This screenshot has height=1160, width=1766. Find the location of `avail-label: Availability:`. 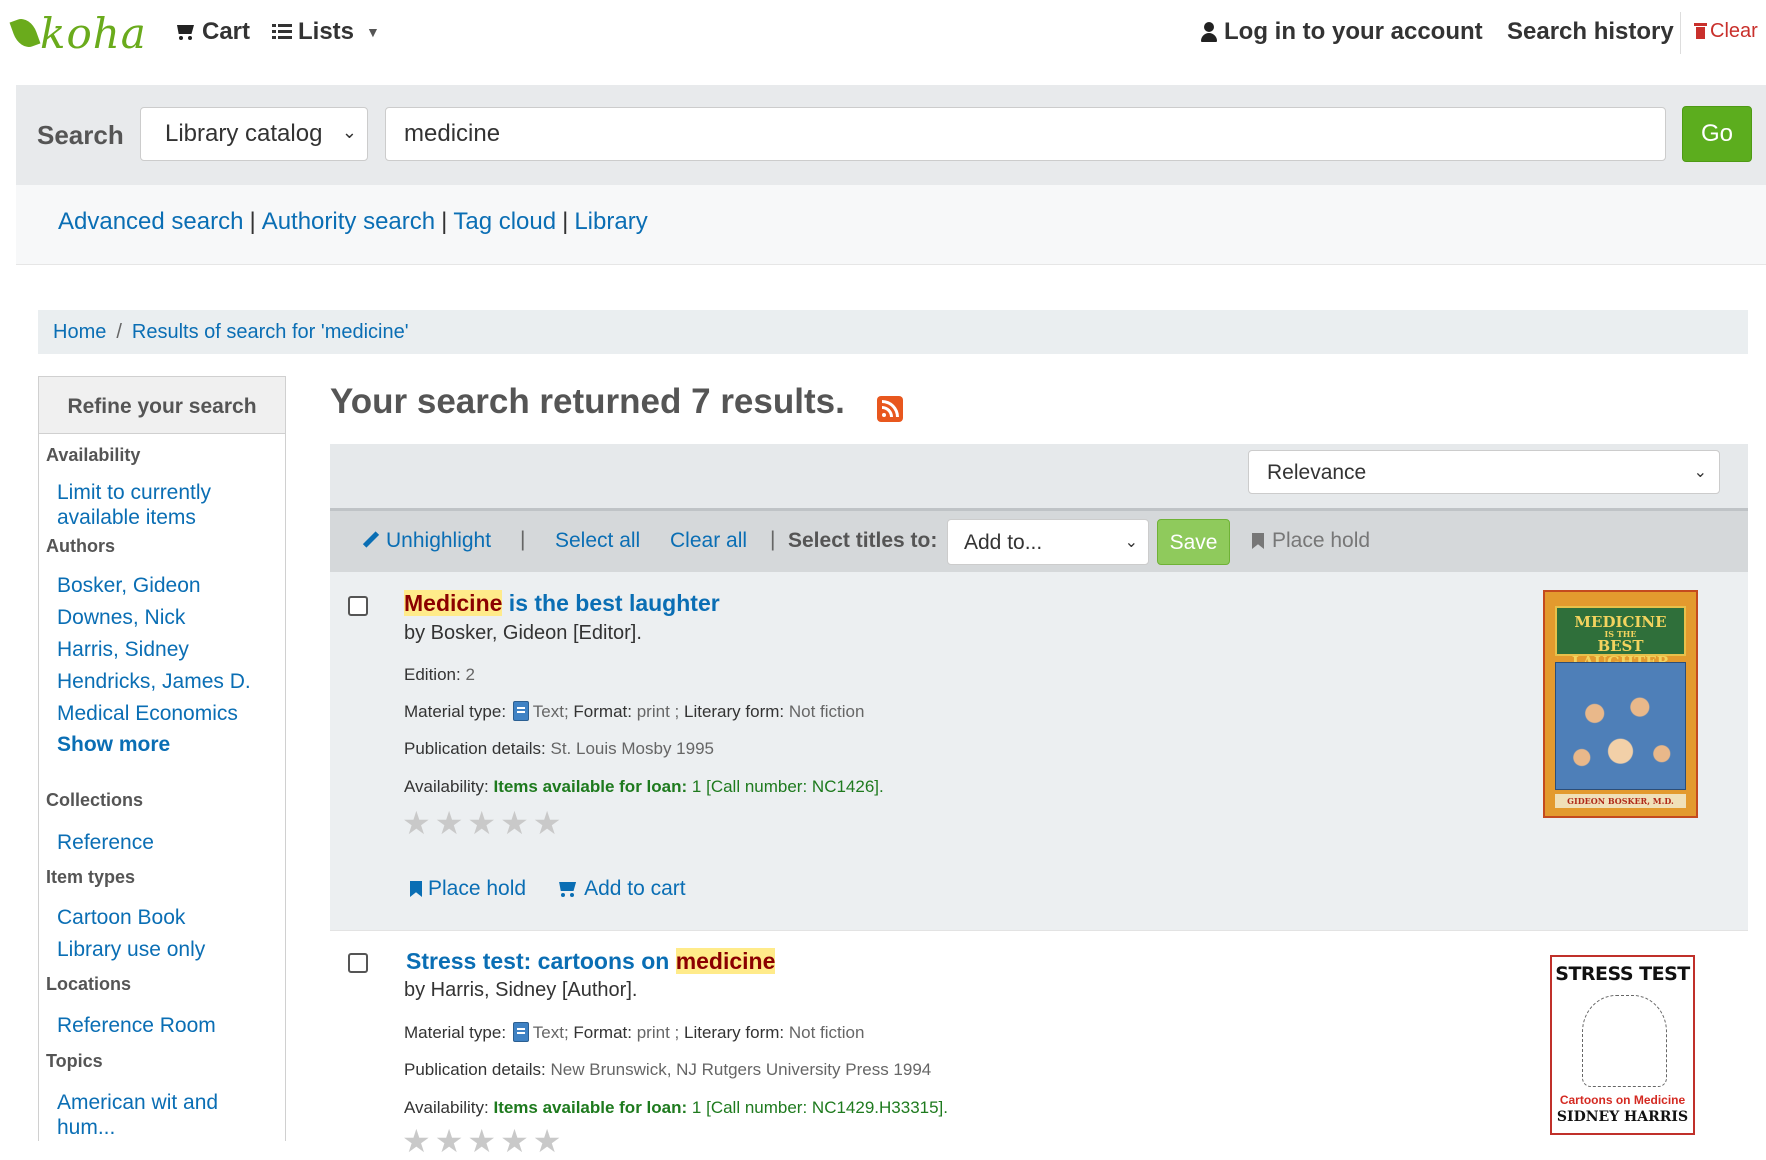

avail-label: Availability: is located at coordinates (446, 786).